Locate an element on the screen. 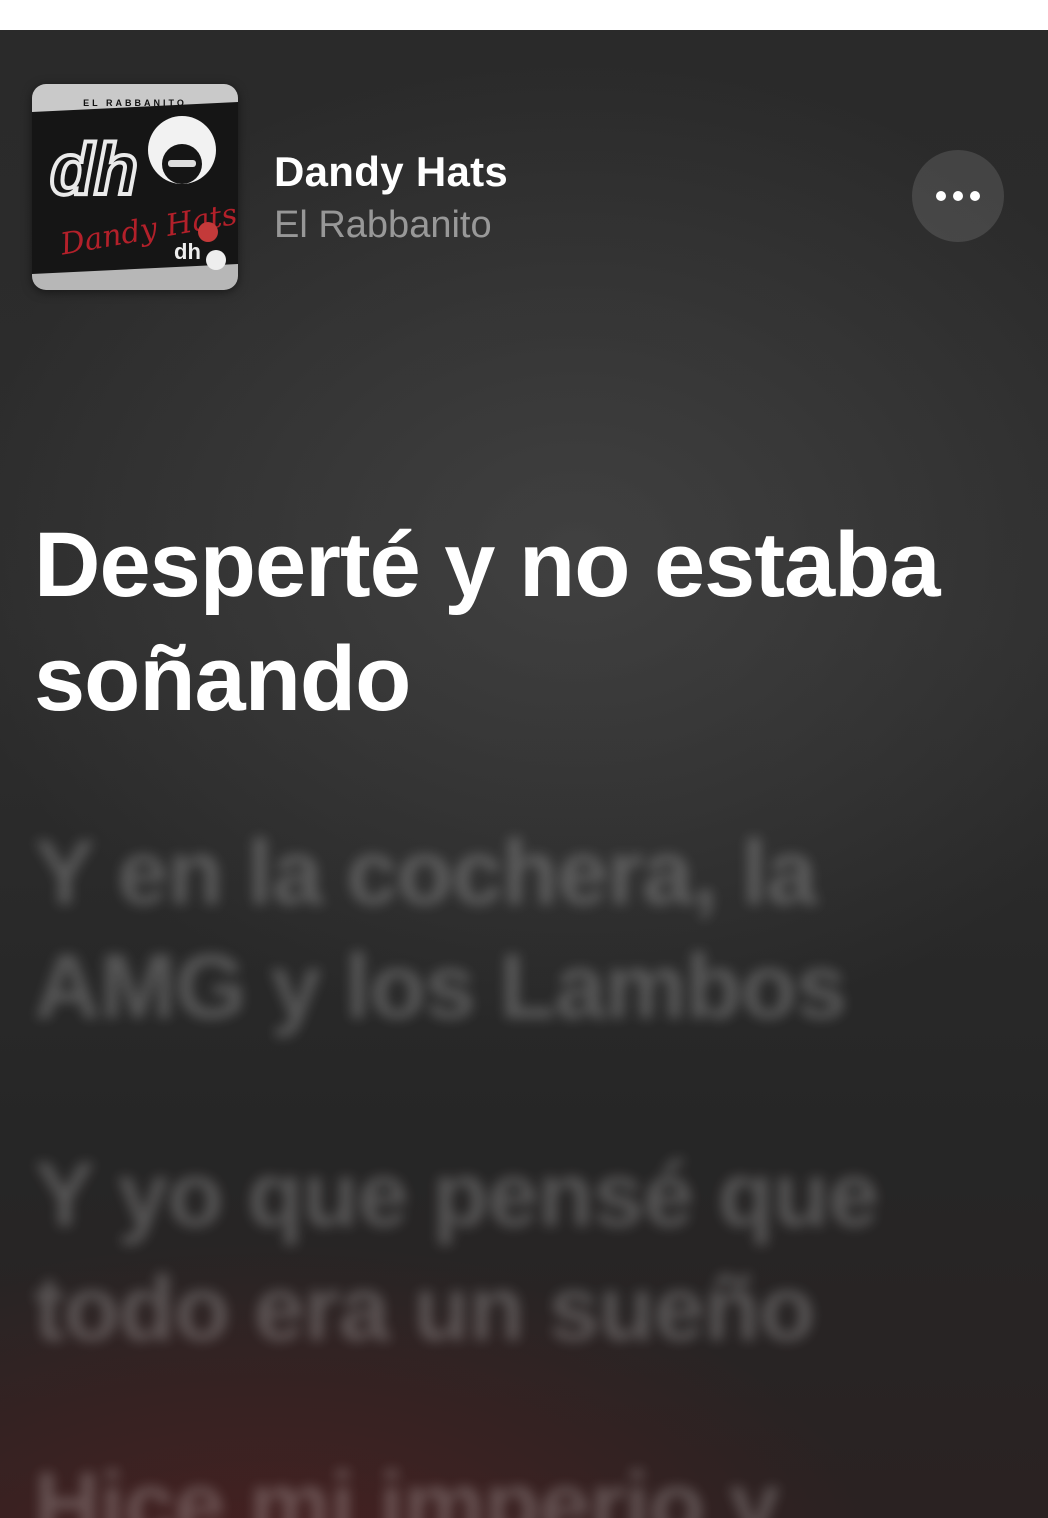  artwork-logo-text: dh is located at coordinates (94, 170).